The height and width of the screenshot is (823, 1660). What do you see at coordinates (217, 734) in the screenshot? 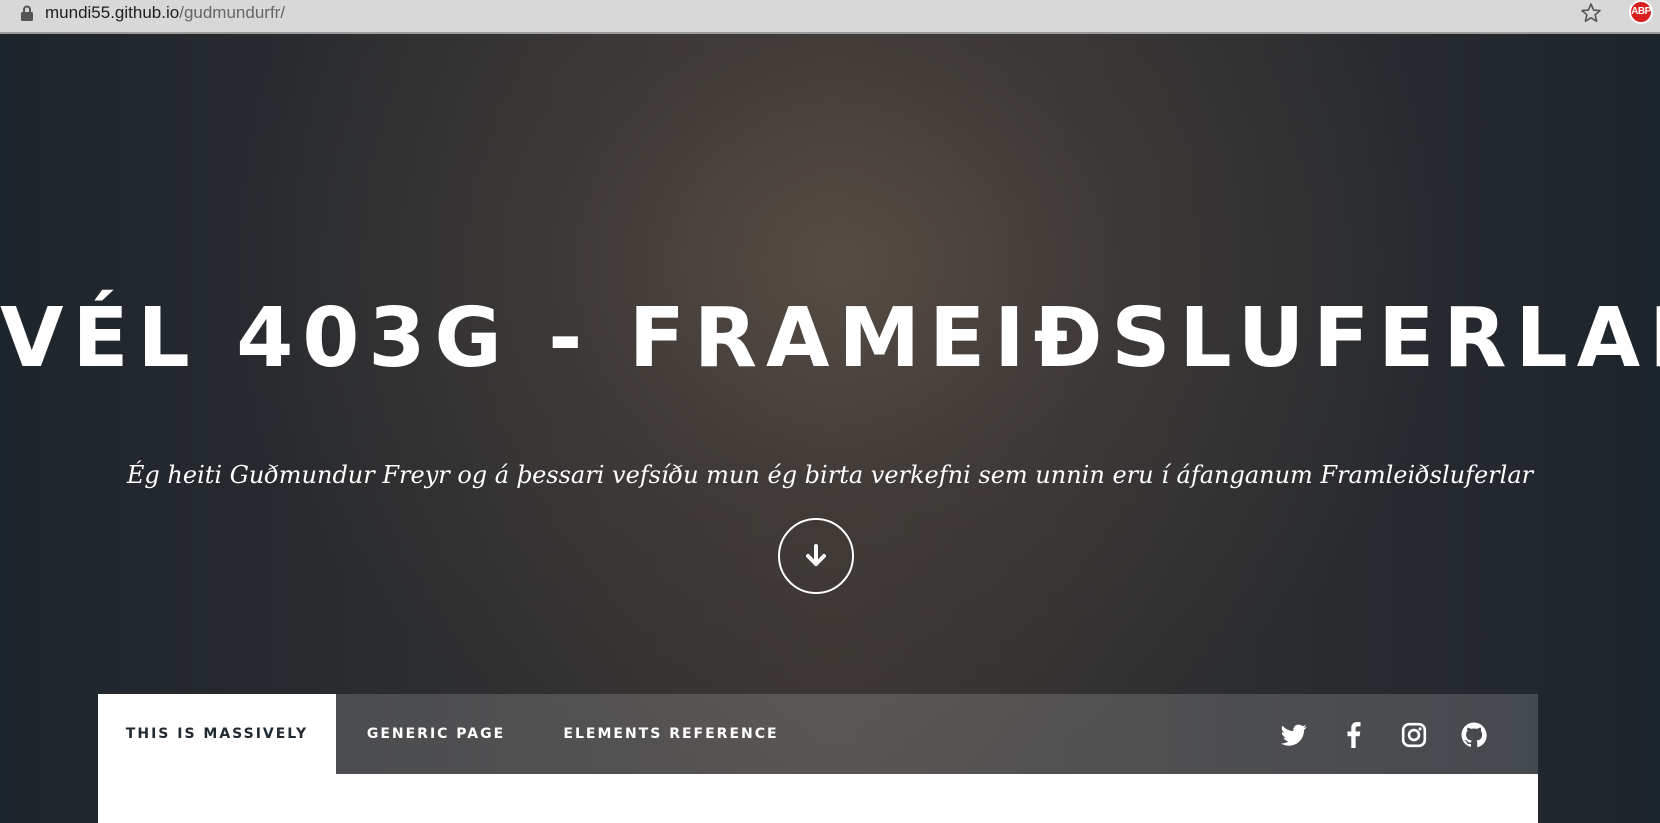
I see `tab-this-is-massively: THIS IS MASSIVELY` at bounding box center [217, 734].